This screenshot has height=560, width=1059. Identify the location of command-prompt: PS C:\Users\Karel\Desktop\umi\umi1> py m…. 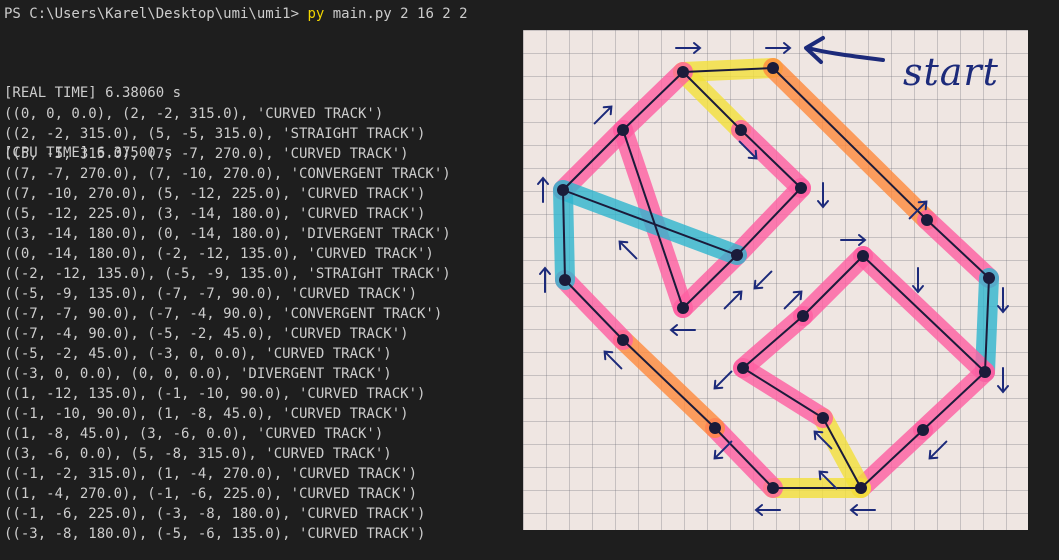
(236, 14).